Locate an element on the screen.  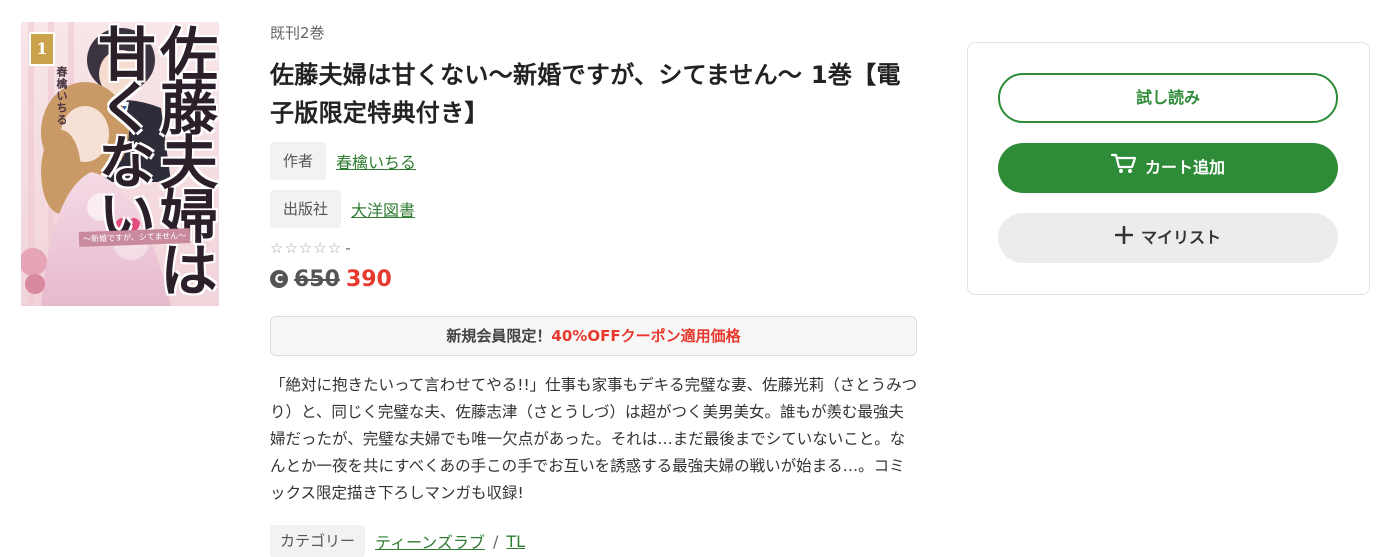
add-to-cart-label: カート追加 is located at coordinates (1184, 167).